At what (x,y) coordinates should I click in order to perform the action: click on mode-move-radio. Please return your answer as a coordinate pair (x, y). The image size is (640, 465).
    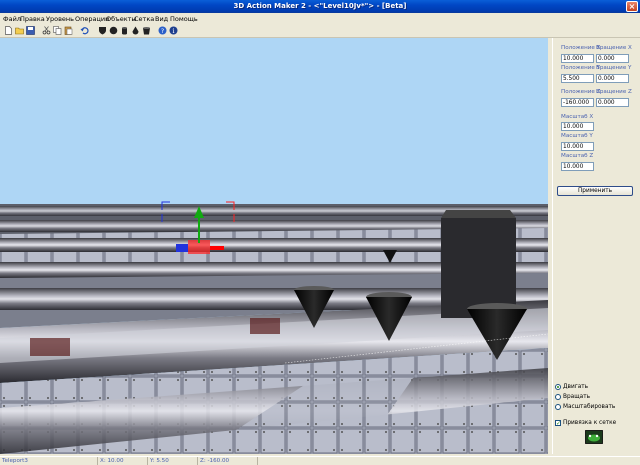
    Looking at the image, I should click on (558, 387).